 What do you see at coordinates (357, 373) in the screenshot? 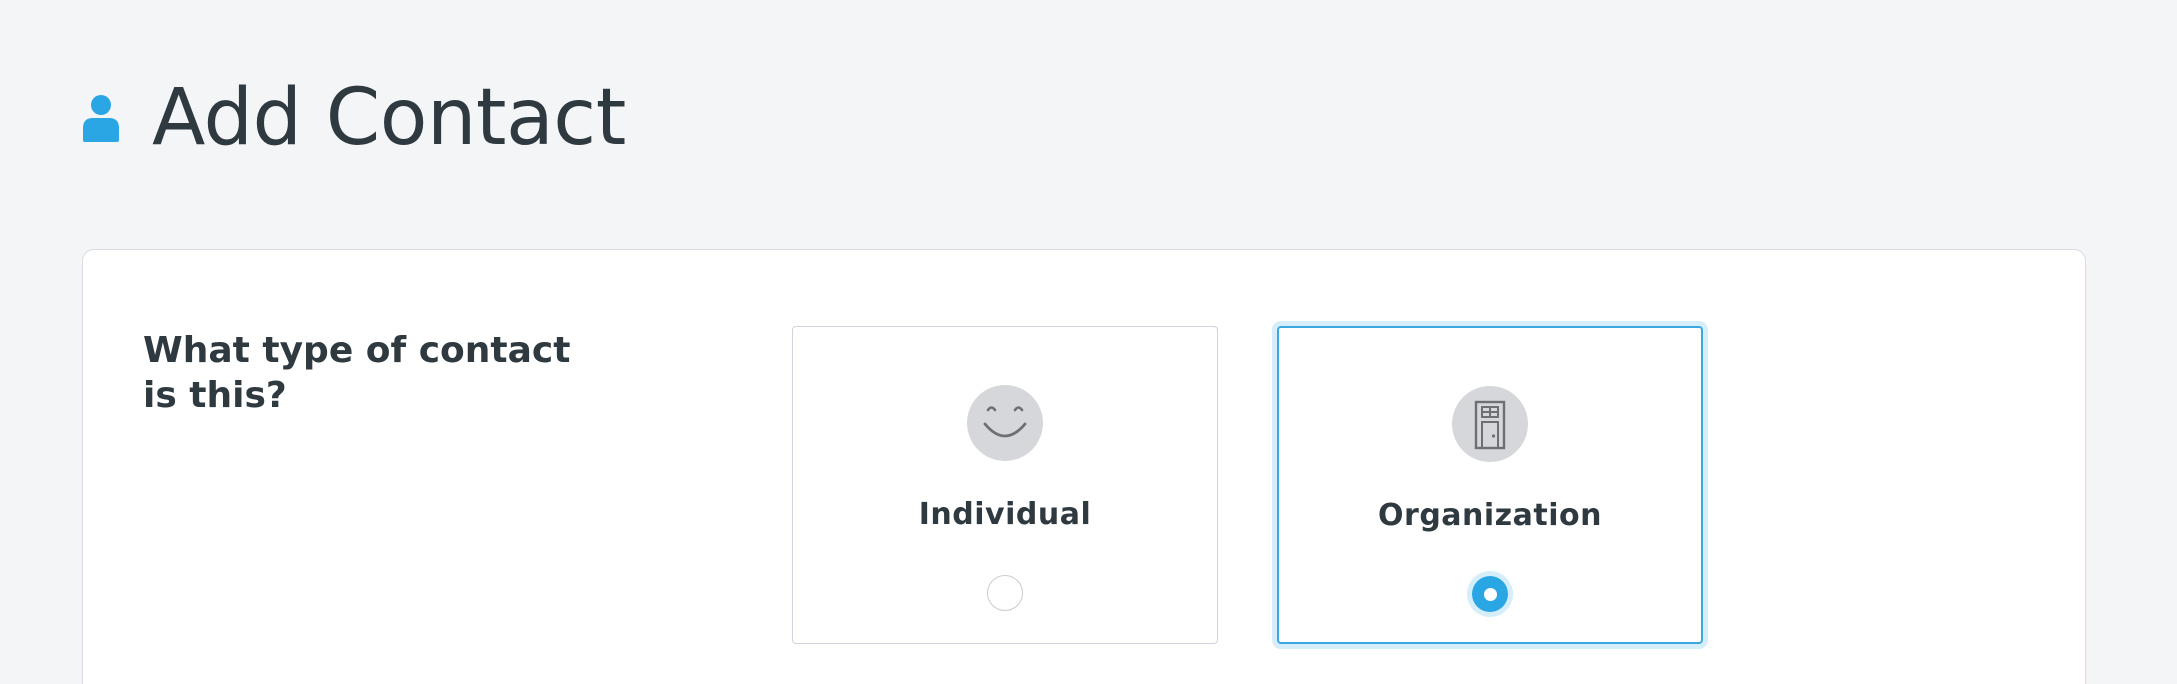
I see `contact-type-question: What type of contact is this?` at bounding box center [357, 373].